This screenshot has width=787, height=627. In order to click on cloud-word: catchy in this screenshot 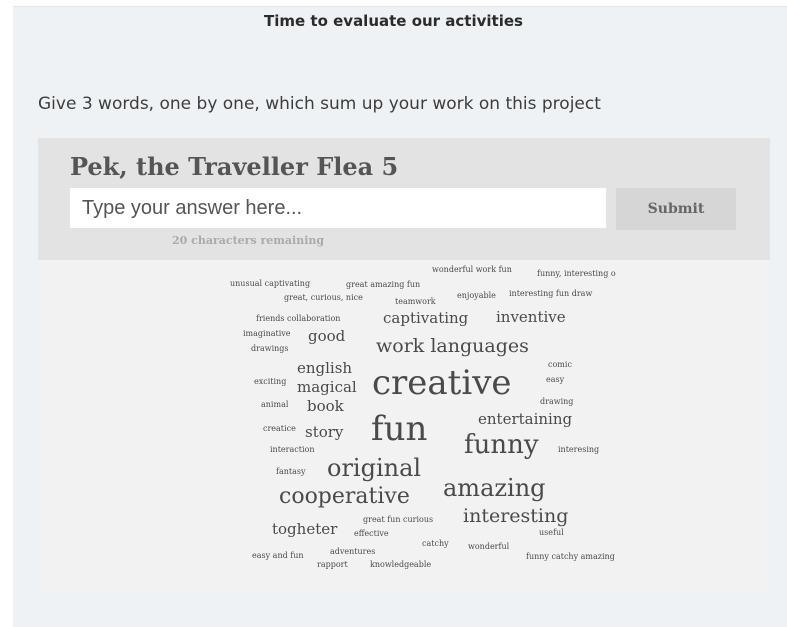, I will do `click(435, 543)`.